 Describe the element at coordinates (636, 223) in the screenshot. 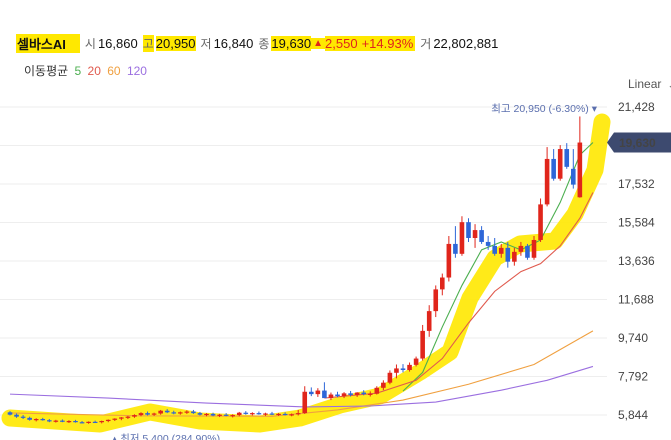

I see `y-tick-label: 15,584` at that location.